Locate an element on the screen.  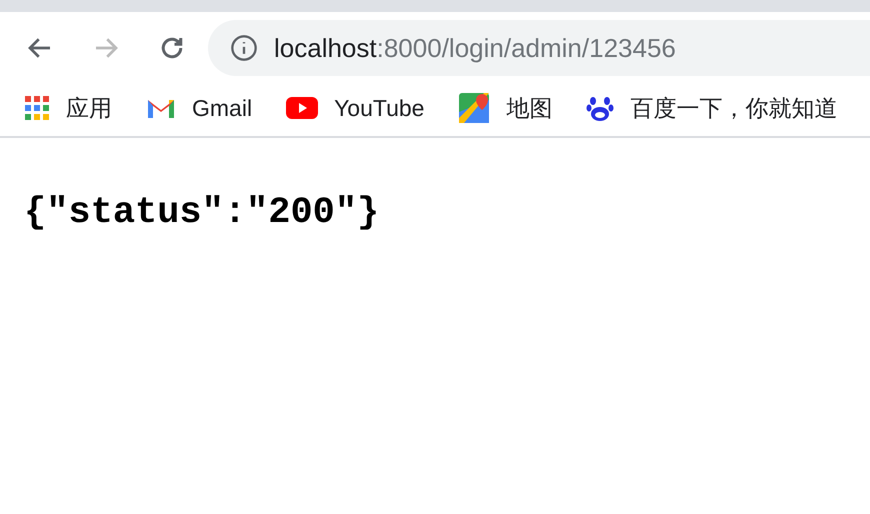
paw-icon is located at coordinates (600, 108).